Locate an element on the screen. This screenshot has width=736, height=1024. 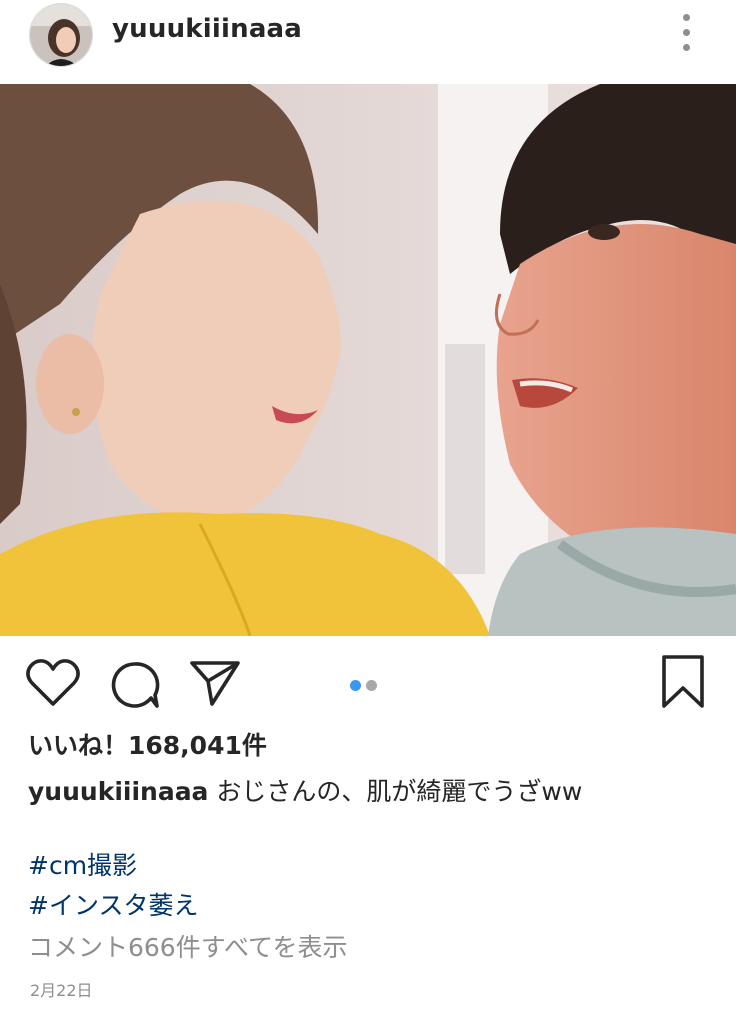
action-bar is located at coordinates (368, 684).